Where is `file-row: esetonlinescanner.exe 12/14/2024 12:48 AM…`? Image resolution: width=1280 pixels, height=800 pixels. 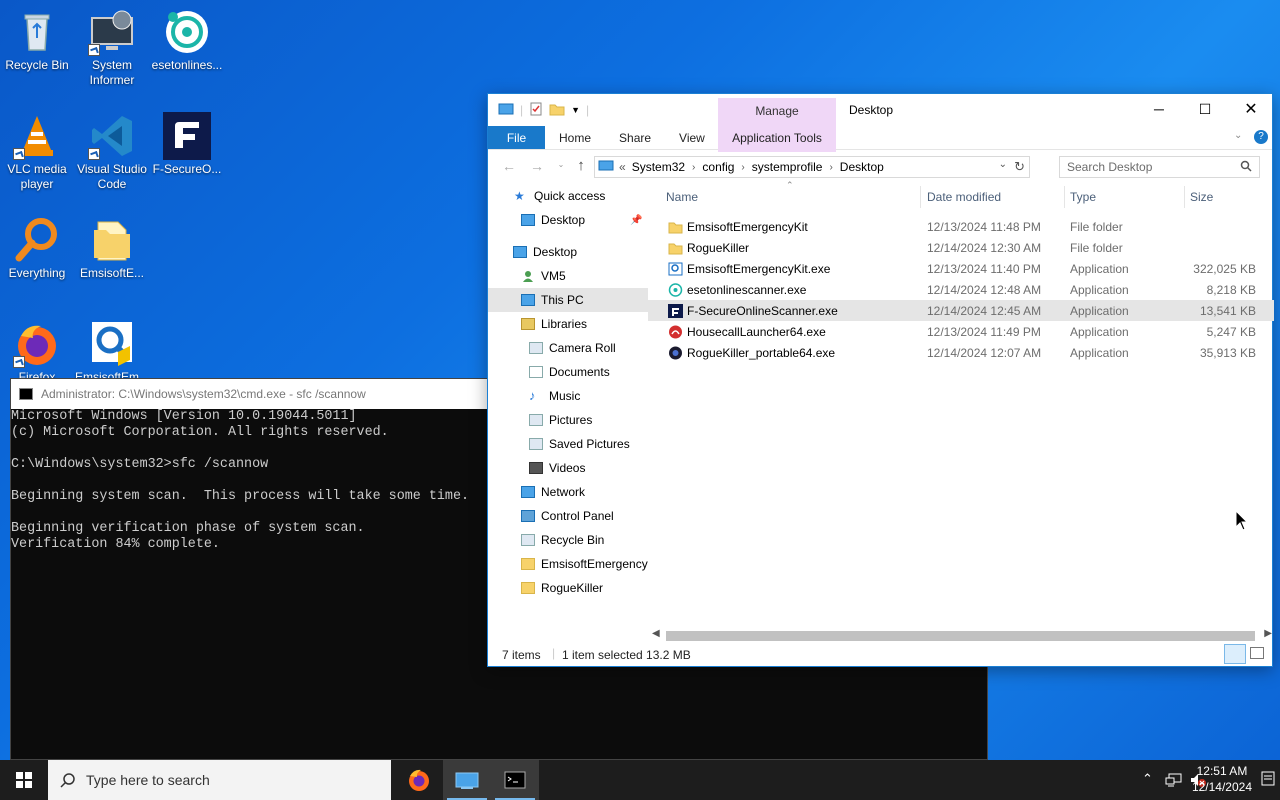
file-row: esetonlinescanner.exe 12/14/2024 12:48 AM… is located at coordinates (961, 289).